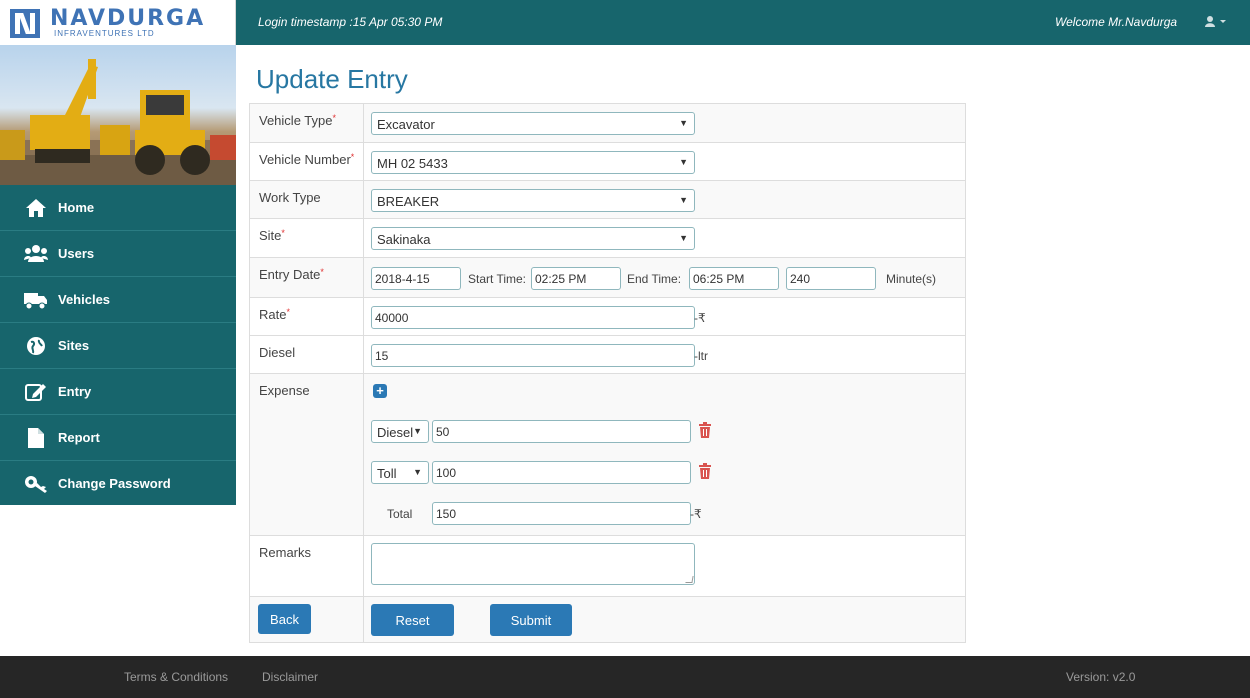 The image size is (1250, 698). Describe the element at coordinates (307, 454) in the screenshot. I see `expense-label: Expense` at that location.